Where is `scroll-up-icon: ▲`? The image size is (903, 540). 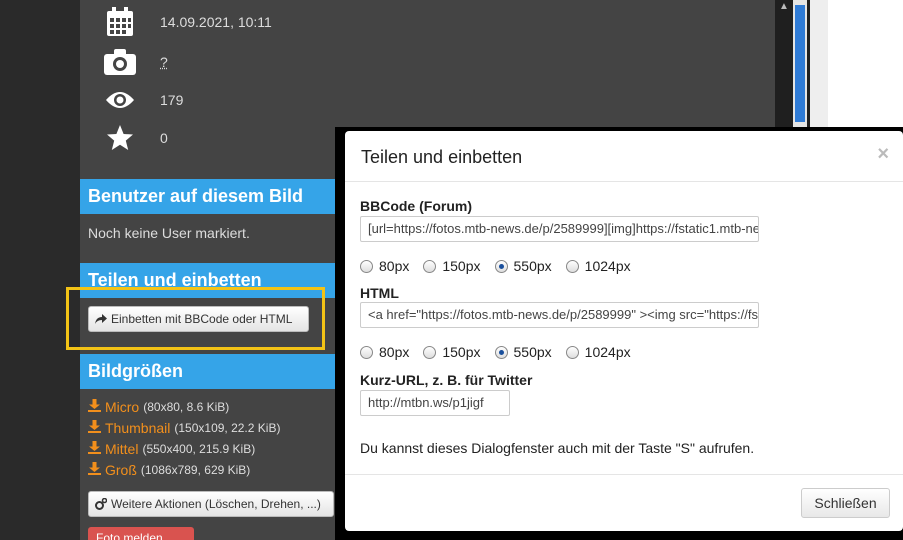
scroll-up-icon: ▲ is located at coordinates (784, 7).